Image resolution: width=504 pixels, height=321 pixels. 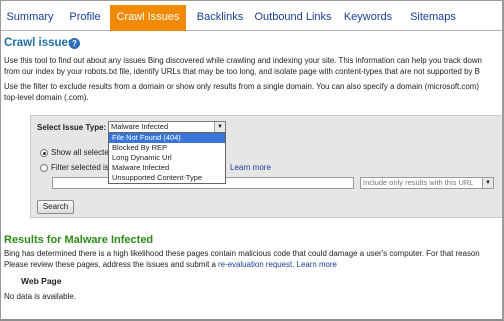 What do you see at coordinates (293, 17) in the screenshot?
I see `tab-outbound-links: Outbound Links` at bounding box center [293, 17].